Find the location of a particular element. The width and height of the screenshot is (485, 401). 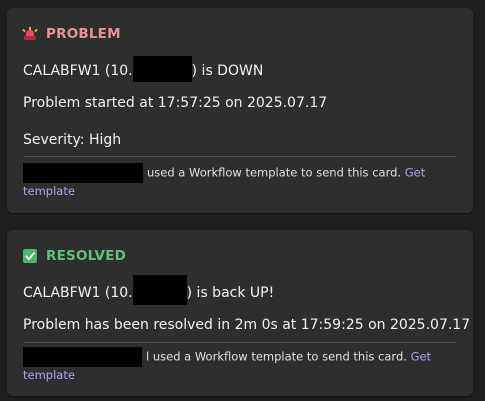

problem-header: PROBLEM is located at coordinates (71, 34).